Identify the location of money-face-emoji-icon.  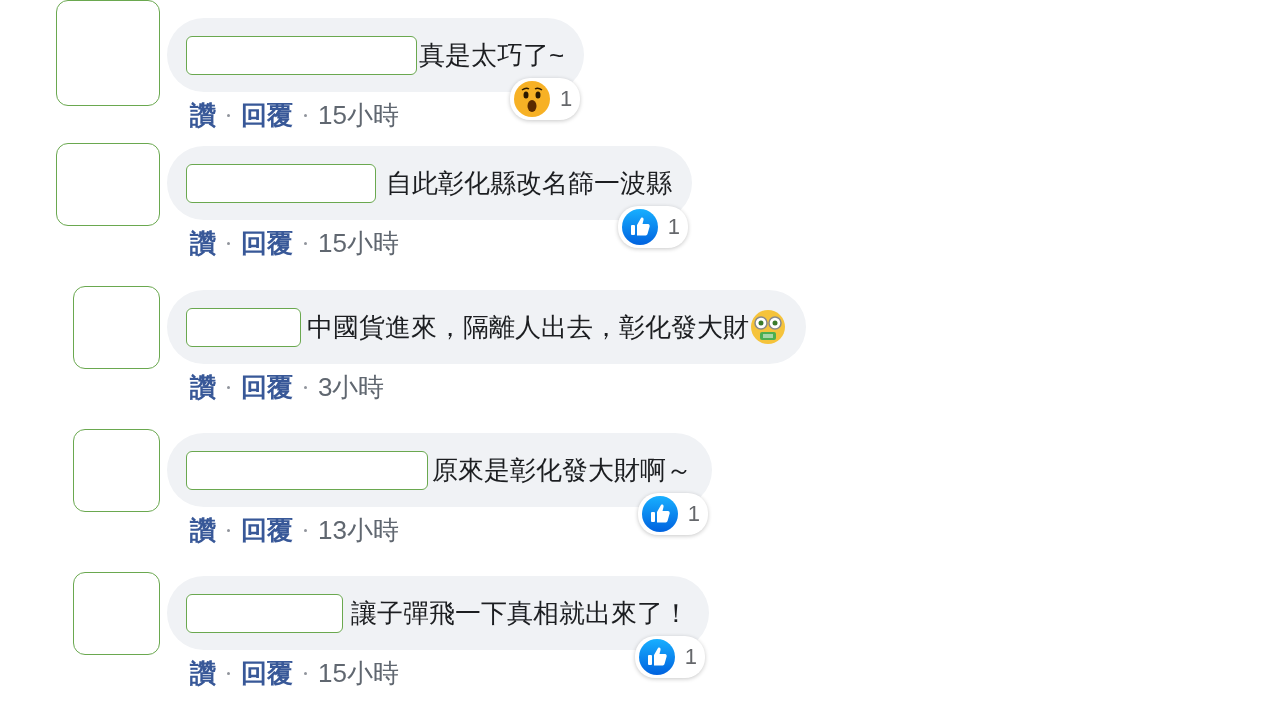
(768, 327).